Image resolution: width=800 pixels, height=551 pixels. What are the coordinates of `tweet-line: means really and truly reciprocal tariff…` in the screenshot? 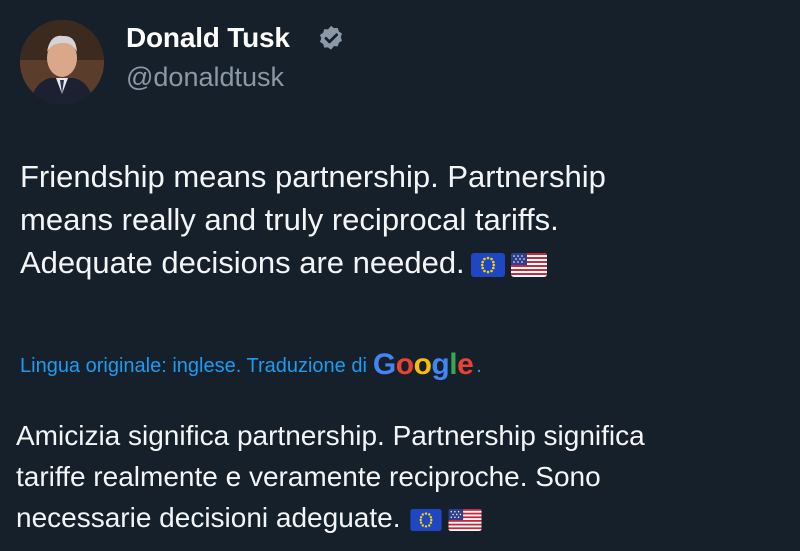 It's located at (289, 219).